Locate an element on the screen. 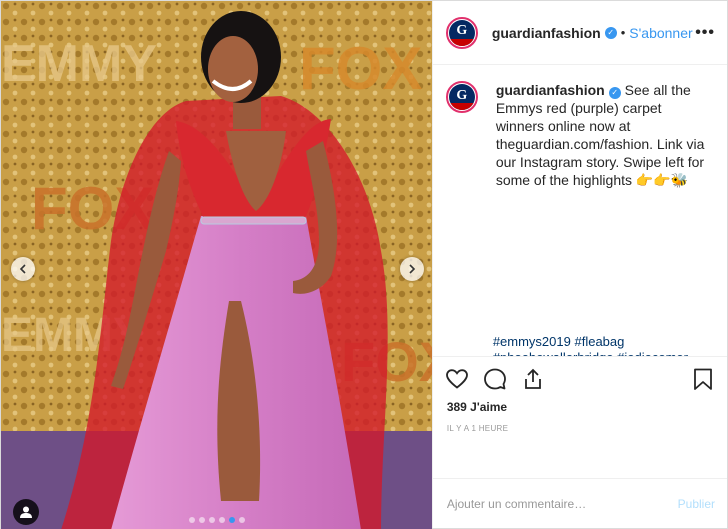  chevron-right-icon is located at coordinates (412, 269).